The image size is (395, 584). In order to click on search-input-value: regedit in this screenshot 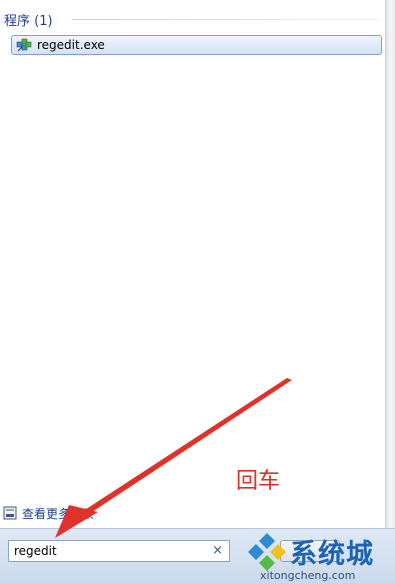, I will do `click(35, 551)`.